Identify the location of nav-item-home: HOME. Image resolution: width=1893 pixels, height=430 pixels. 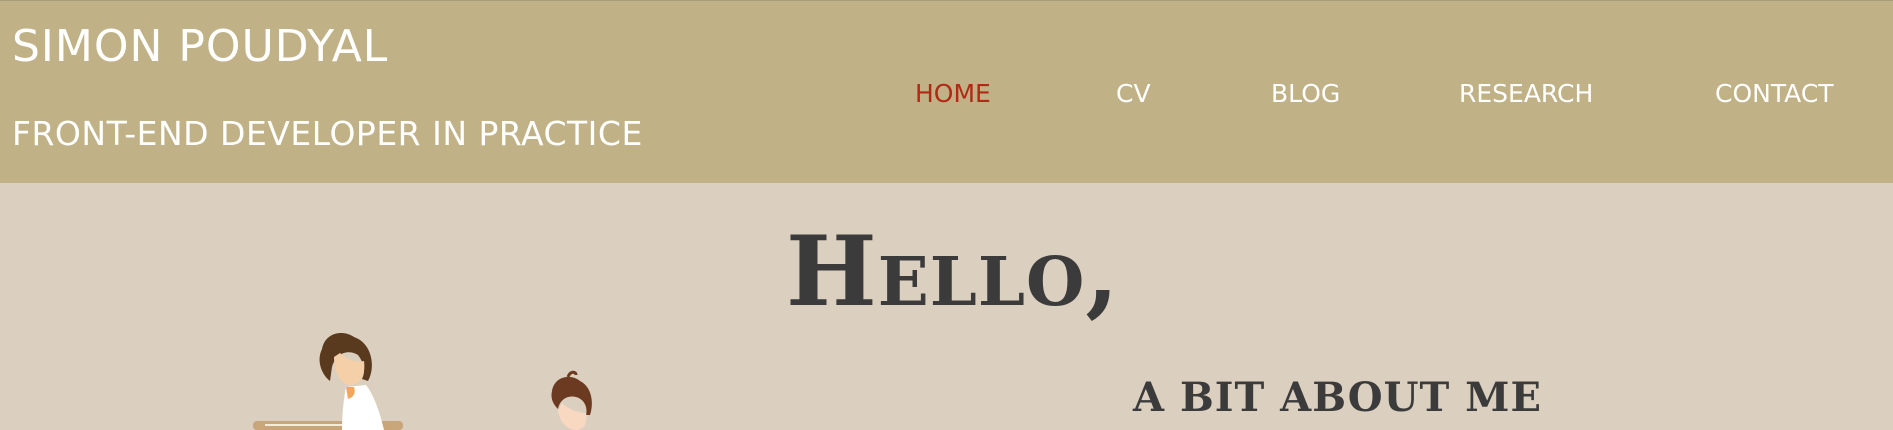
(953, 93).